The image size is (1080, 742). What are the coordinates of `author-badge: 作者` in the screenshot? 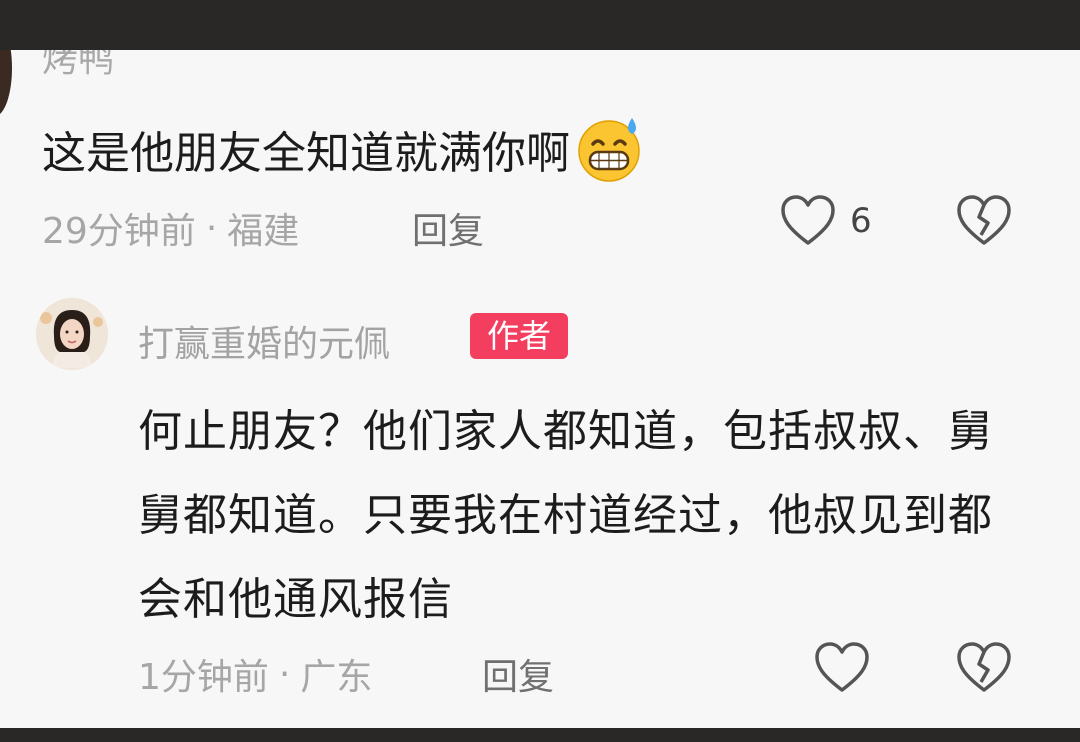 It's located at (519, 336).